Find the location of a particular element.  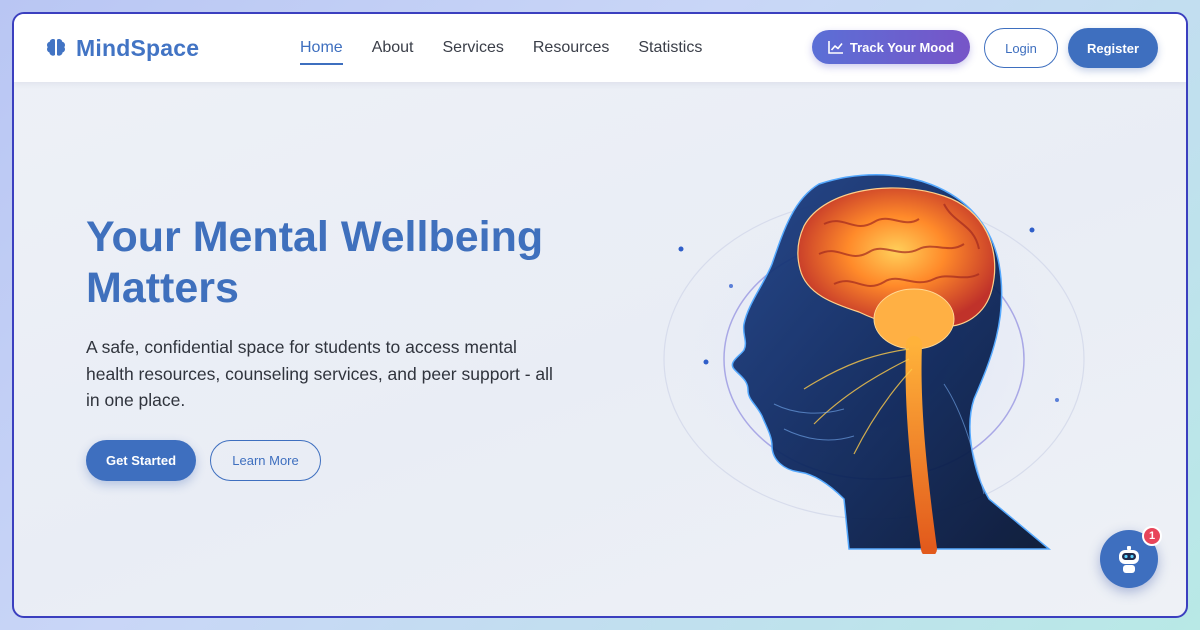

get-started-button: Get Started is located at coordinates (141, 460).